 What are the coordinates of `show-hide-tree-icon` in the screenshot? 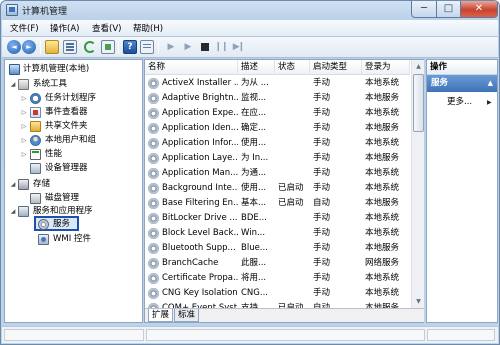 It's located at (70, 47).